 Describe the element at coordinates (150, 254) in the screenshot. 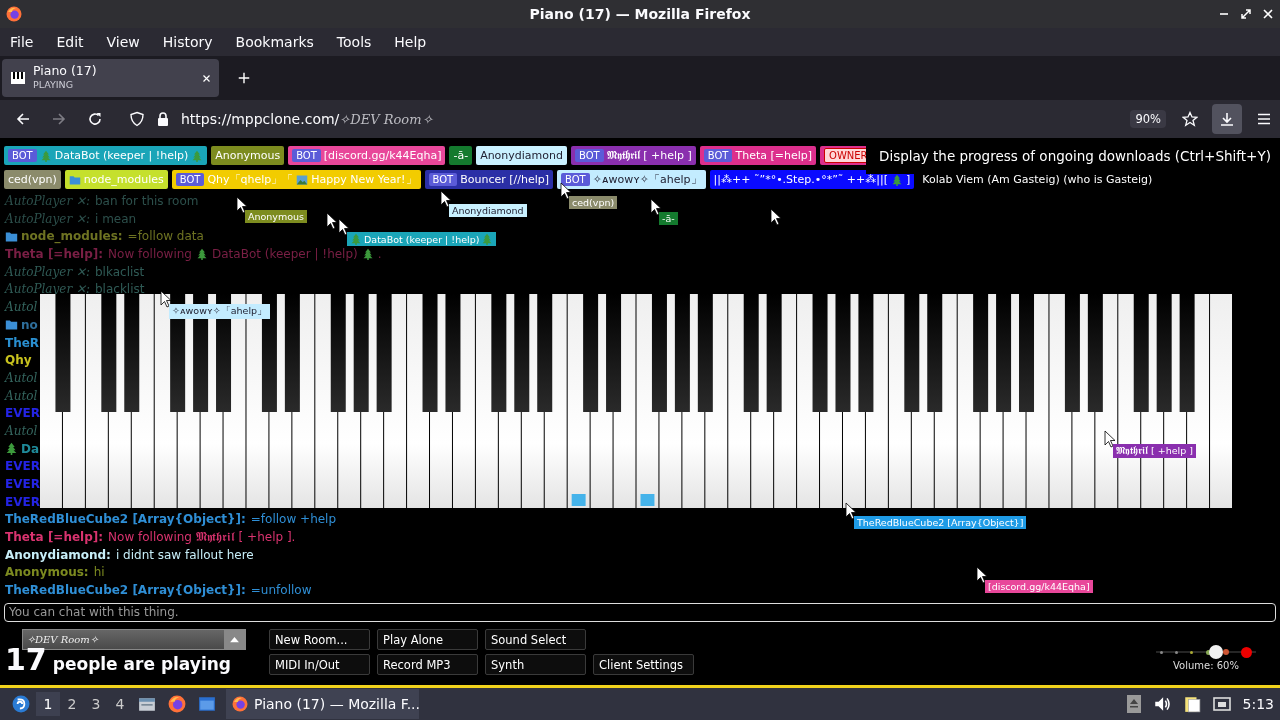

I see `chat-message: Now following` at that location.